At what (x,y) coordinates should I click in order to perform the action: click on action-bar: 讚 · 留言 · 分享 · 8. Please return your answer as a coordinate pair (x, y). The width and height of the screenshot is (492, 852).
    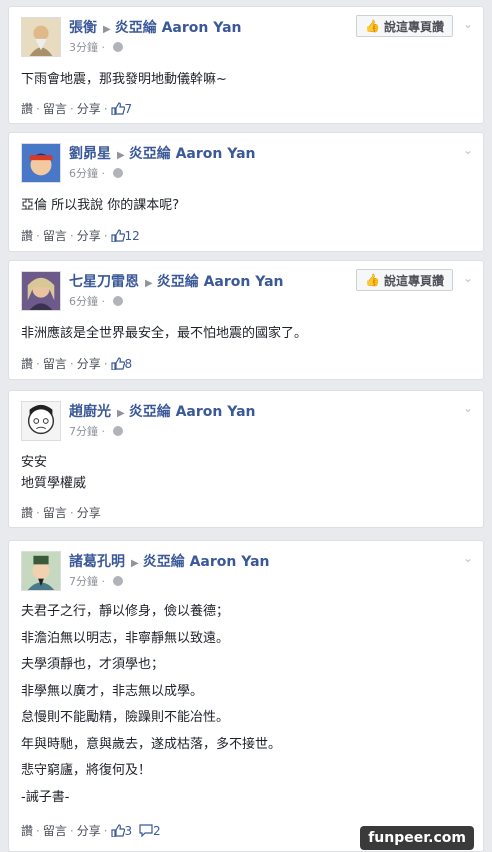
    Looking at the image, I should click on (76, 364).